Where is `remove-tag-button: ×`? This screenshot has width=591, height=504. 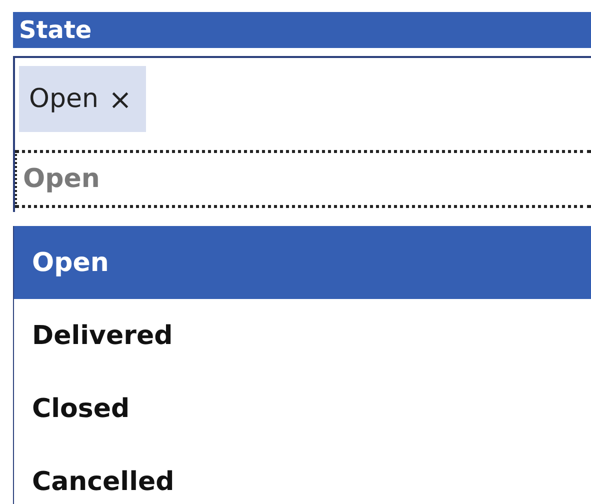
remove-tag-button: × is located at coordinates (120, 99).